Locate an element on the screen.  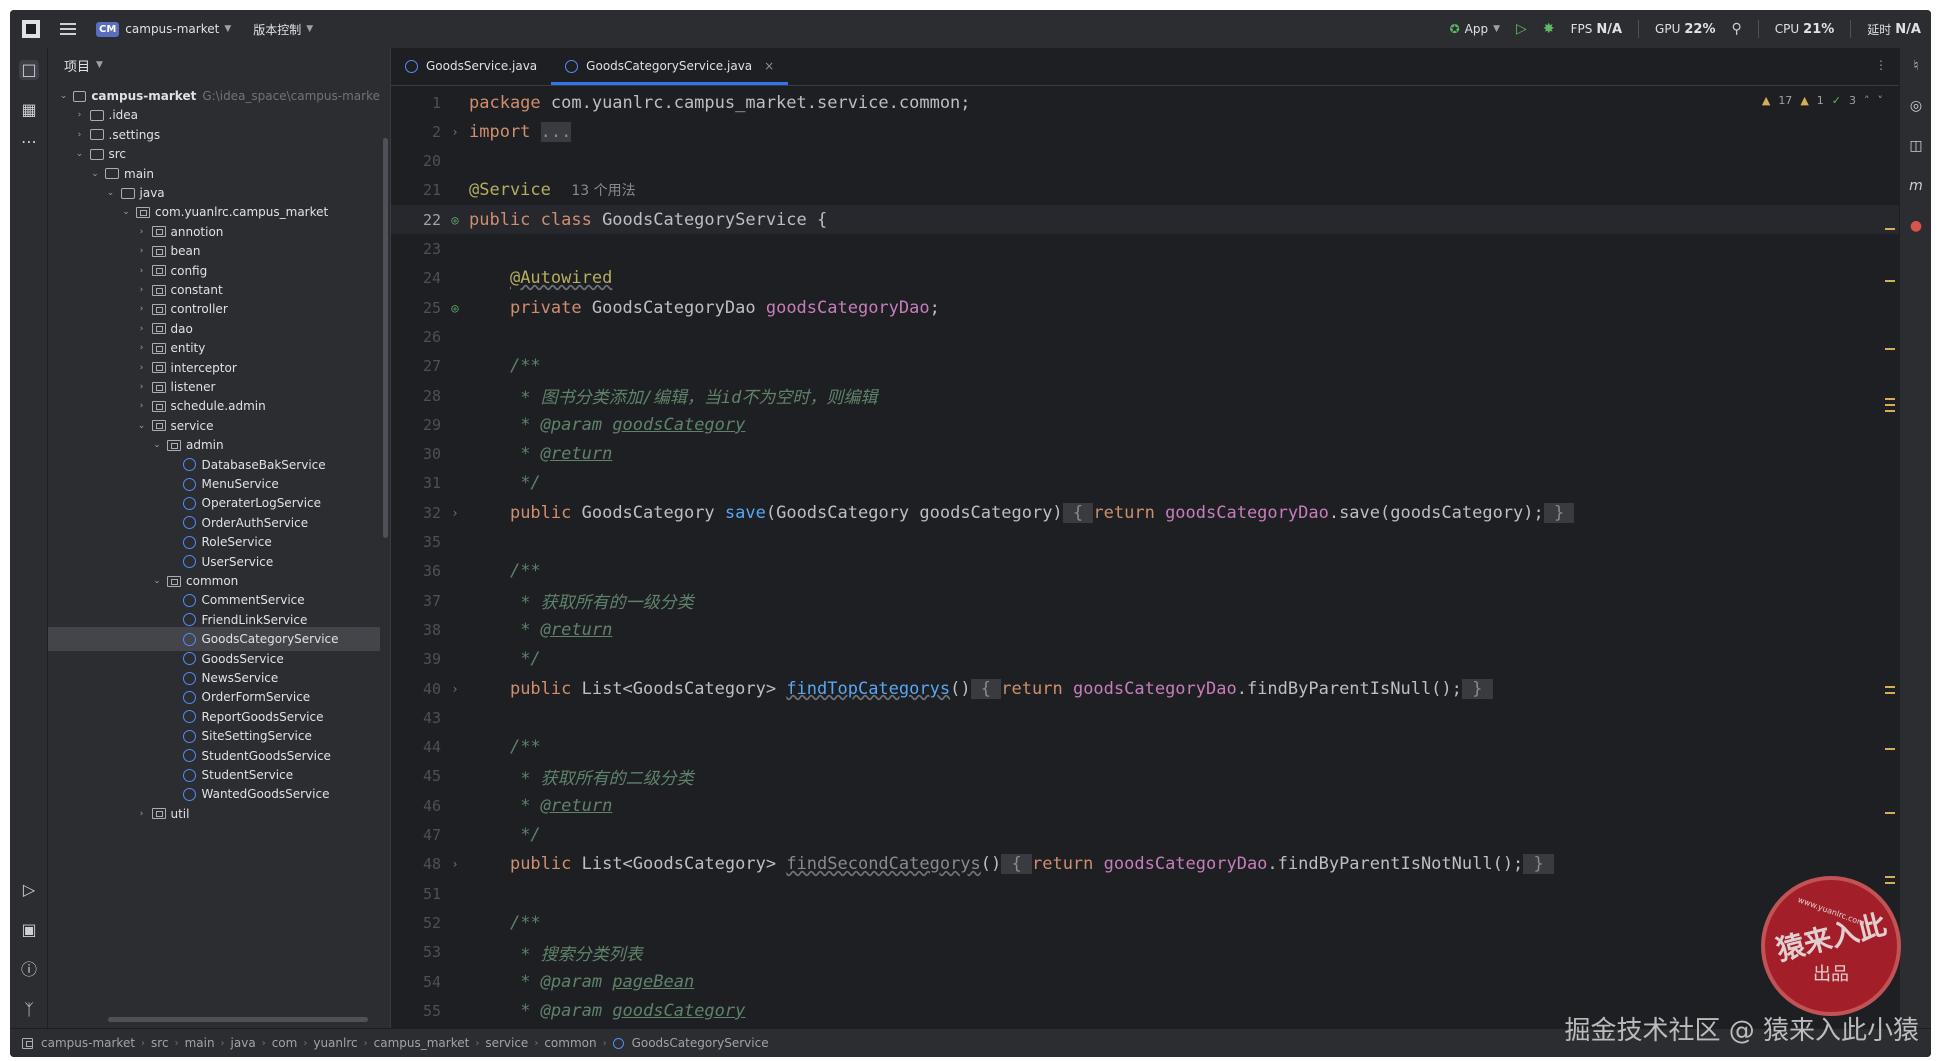
breadcrumb-item: service is located at coordinates (506, 1043).